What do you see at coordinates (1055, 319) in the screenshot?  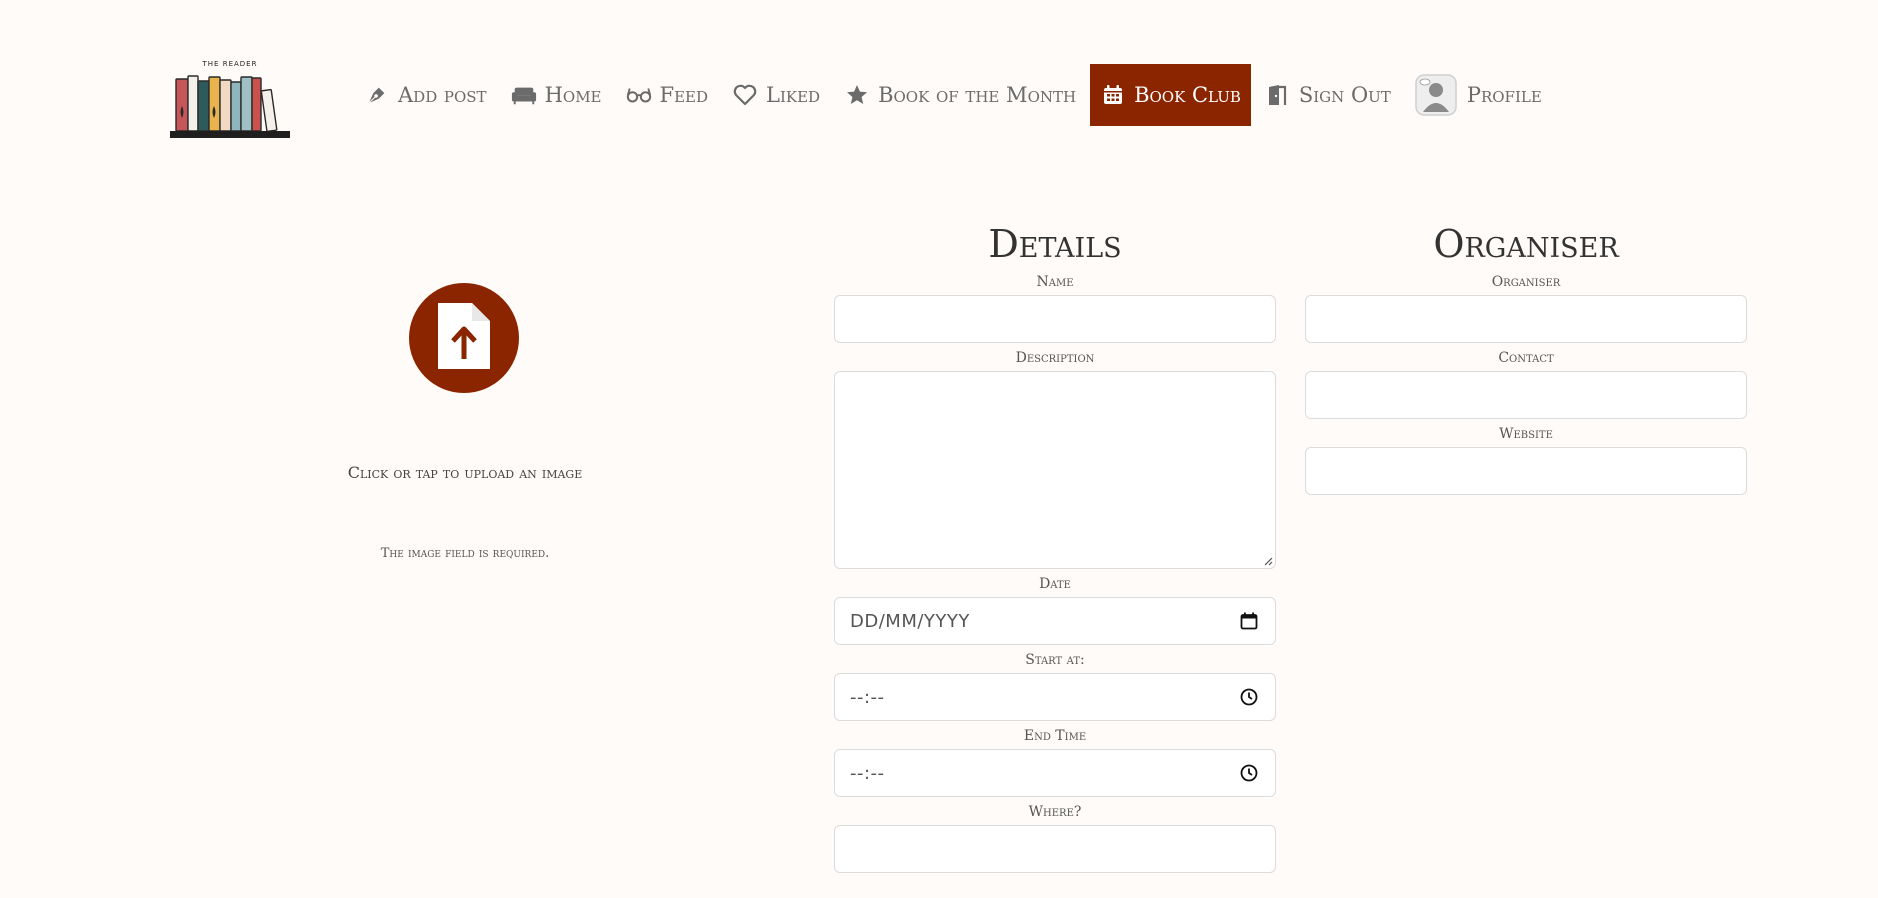 I see `name-input` at bounding box center [1055, 319].